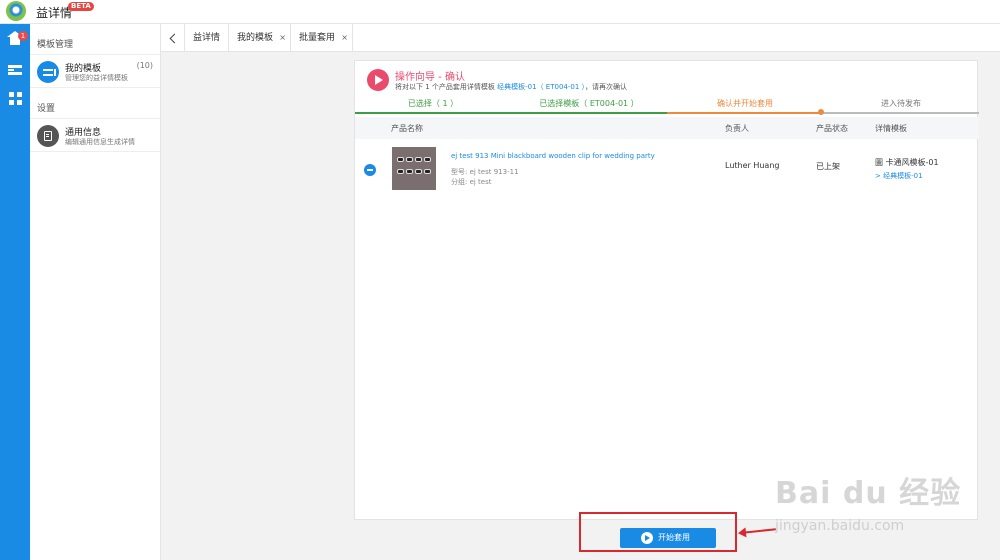 This screenshot has height=560, width=1000. What do you see at coordinates (667, 128) in the screenshot?
I see `table-header: 产品名称 负责人 产品状态 详情模板` at bounding box center [667, 128].